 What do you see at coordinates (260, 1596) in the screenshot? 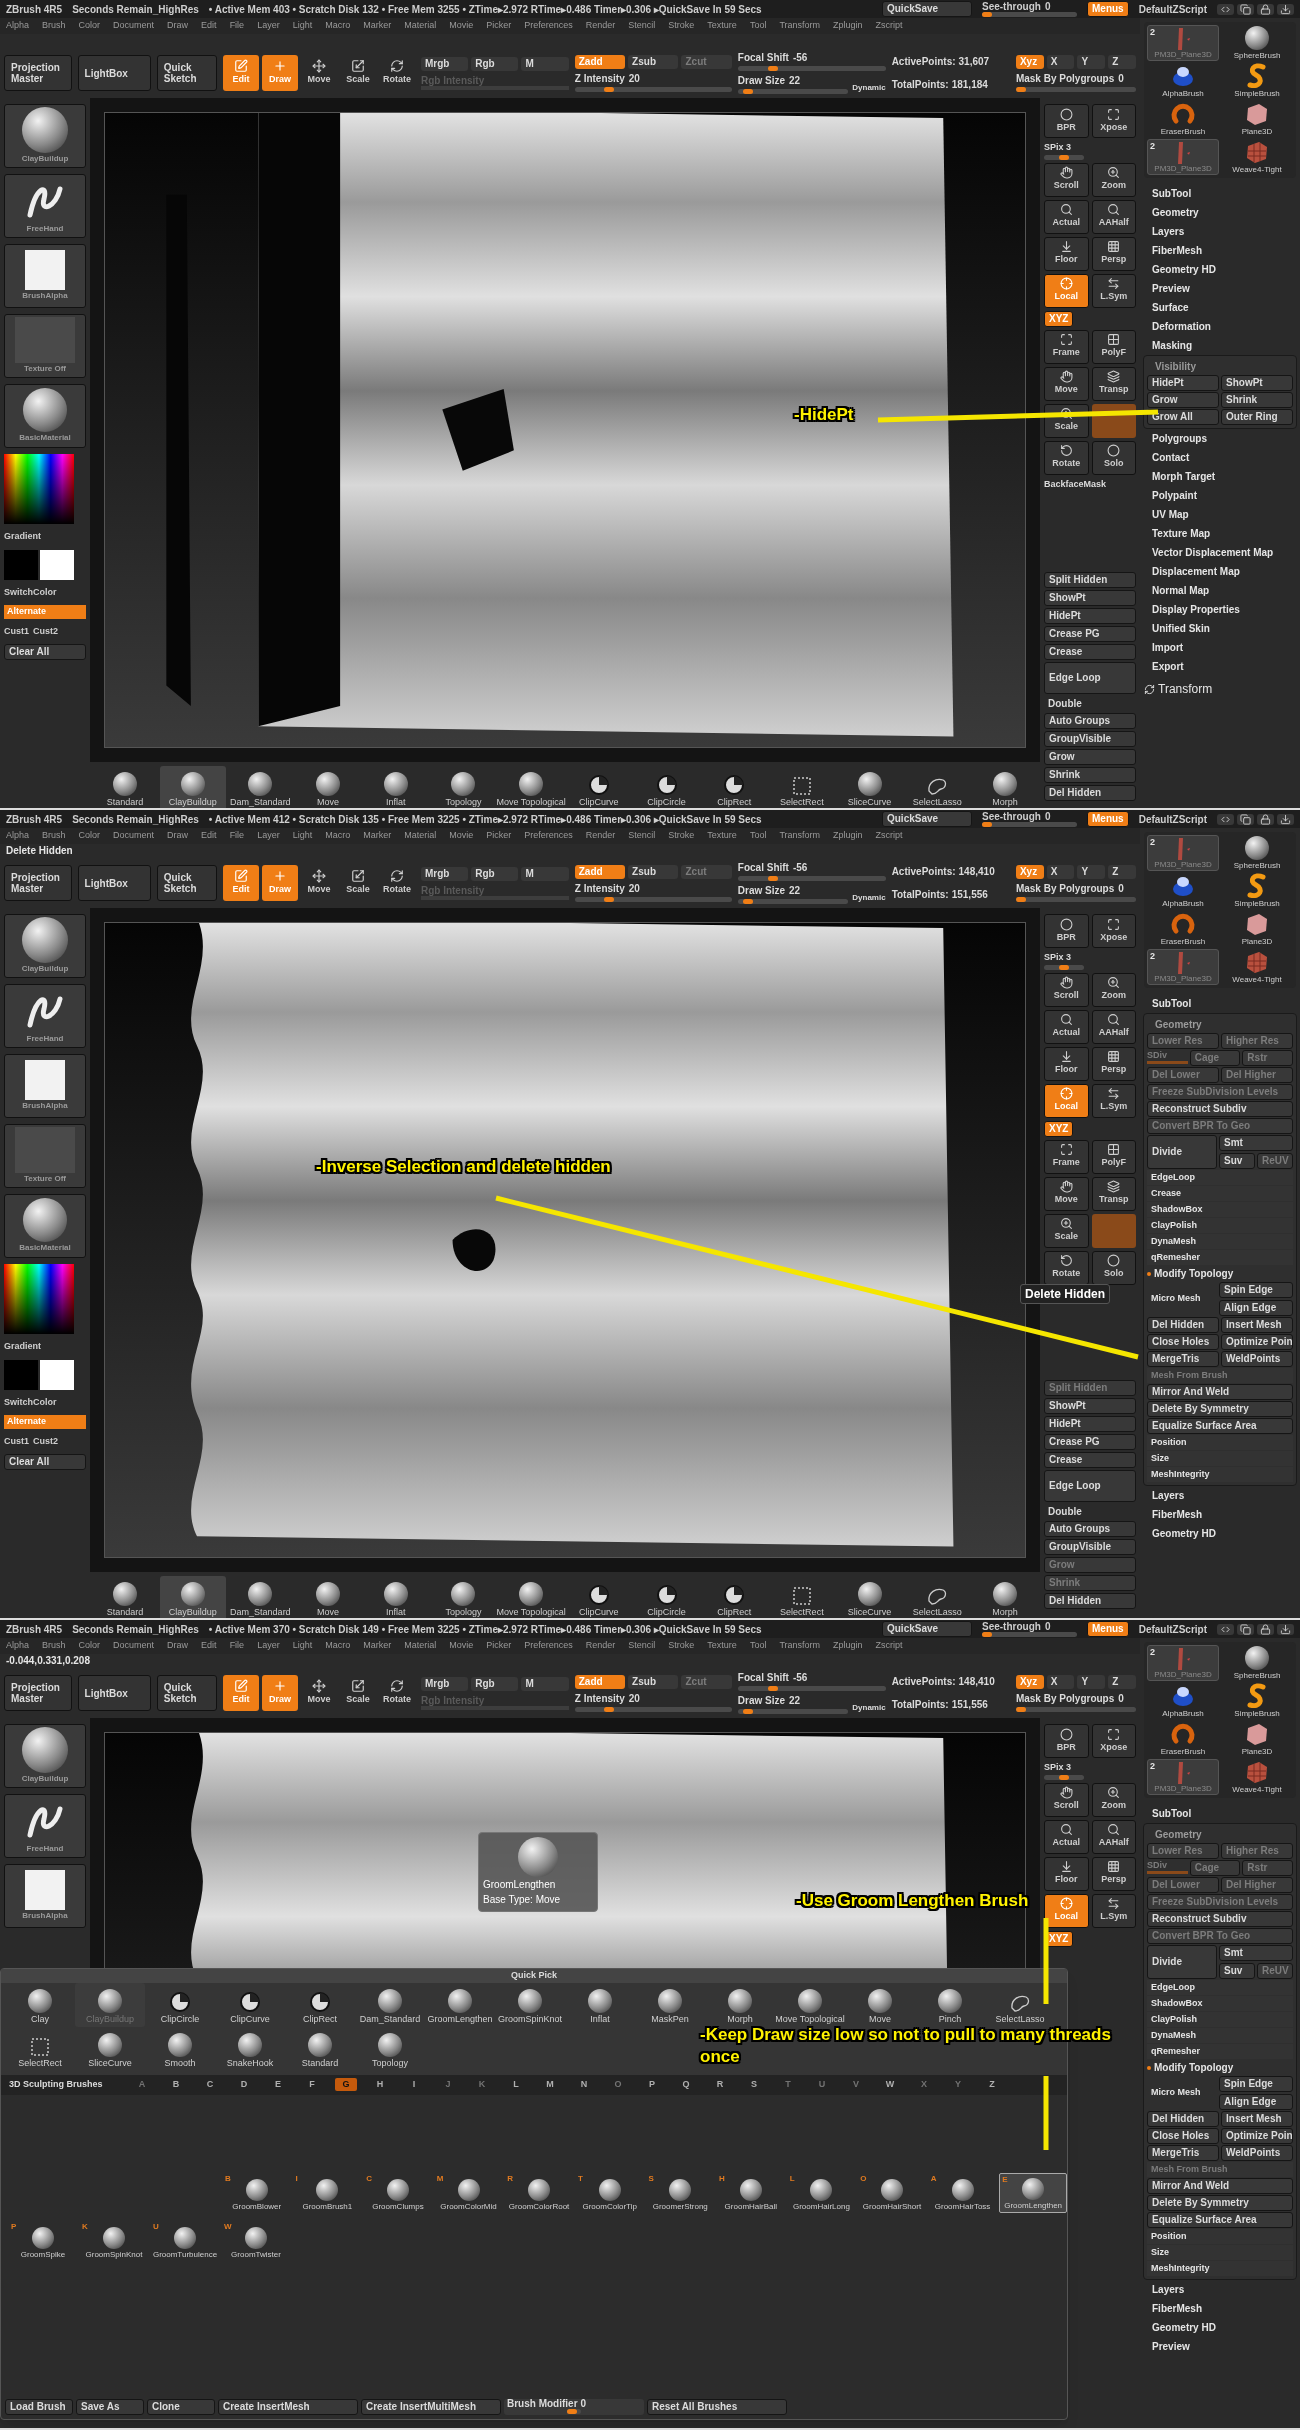
I see `brush-shelf-item: Dam_Standard` at bounding box center [260, 1596].